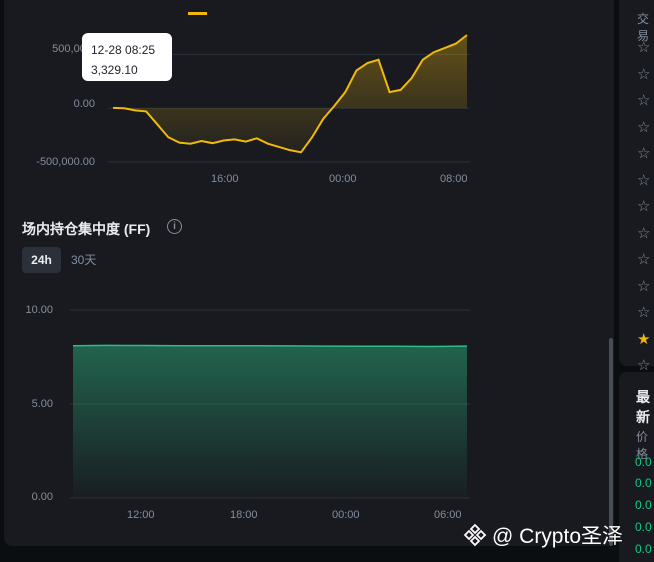 This screenshot has height=562, width=654. What do you see at coordinates (448, 515) in the screenshot?
I see `x-tick-label: 06:00` at bounding box center [448, 515].